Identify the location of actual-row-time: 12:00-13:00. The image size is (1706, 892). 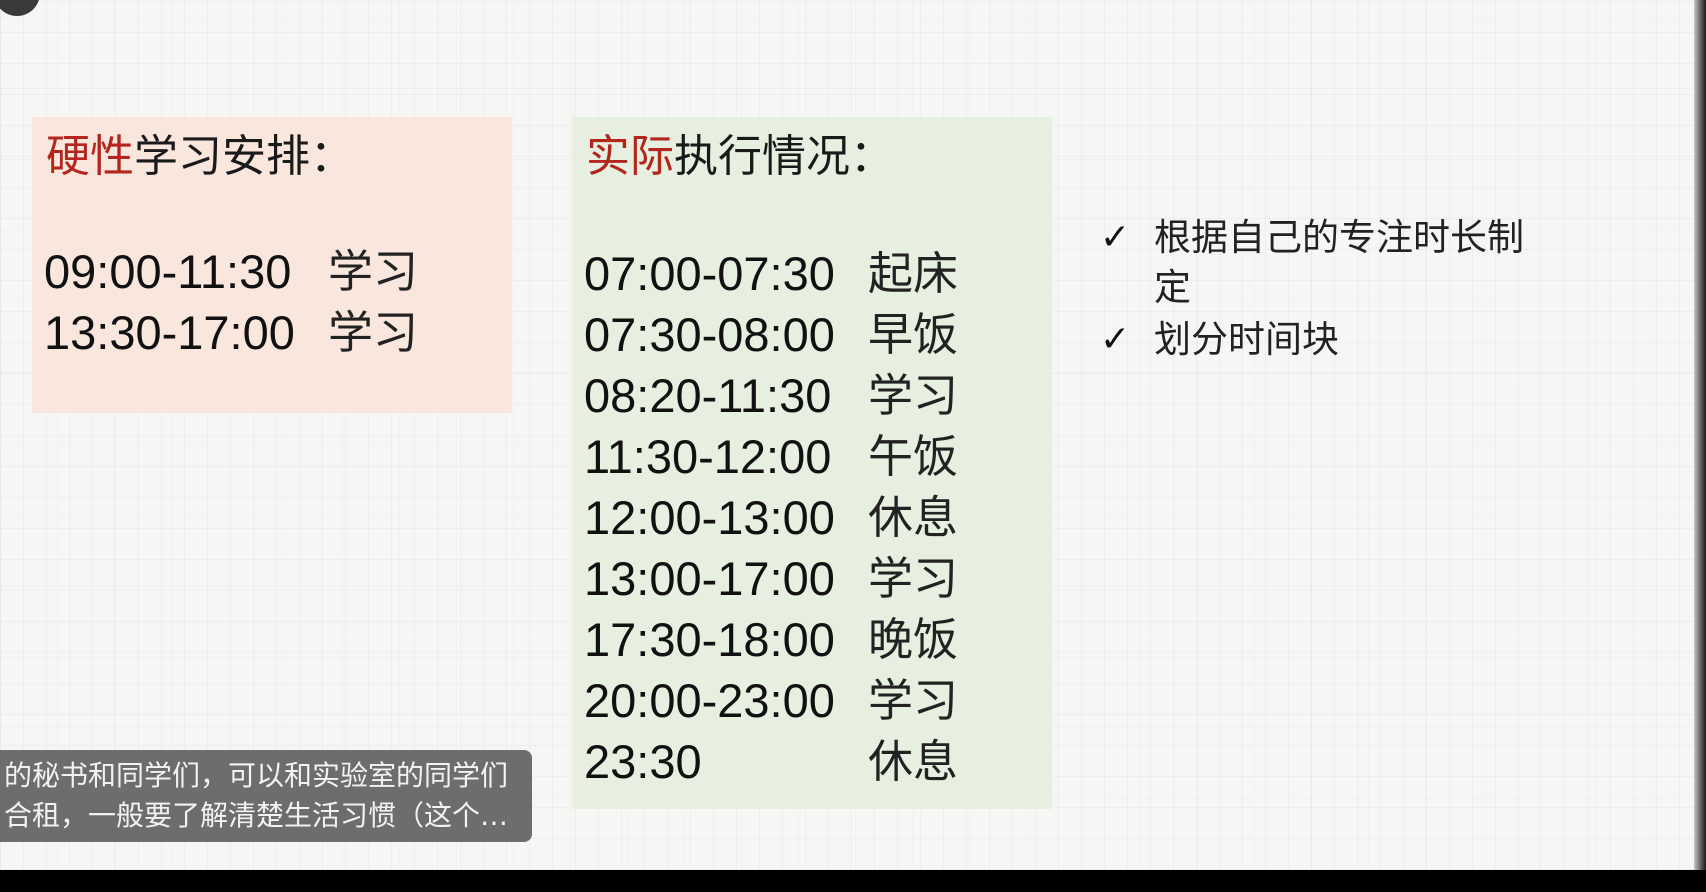
(709, 517).